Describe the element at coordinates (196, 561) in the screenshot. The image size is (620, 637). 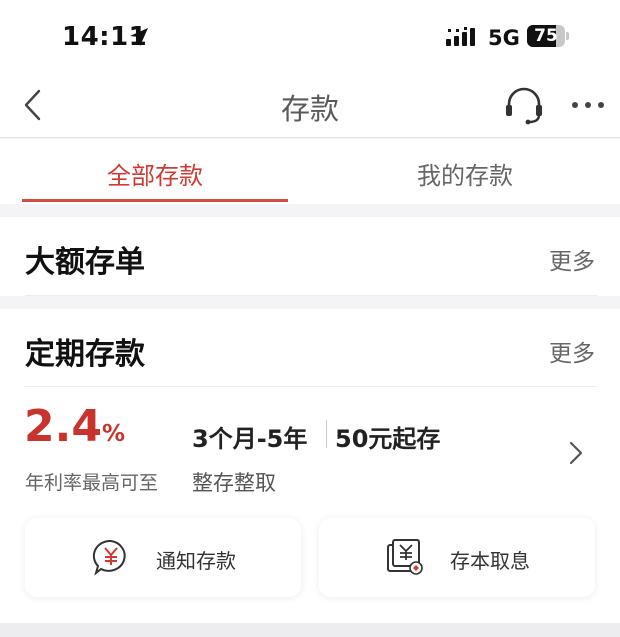
I see `notice-deposit-label: 通知存款` at that location.